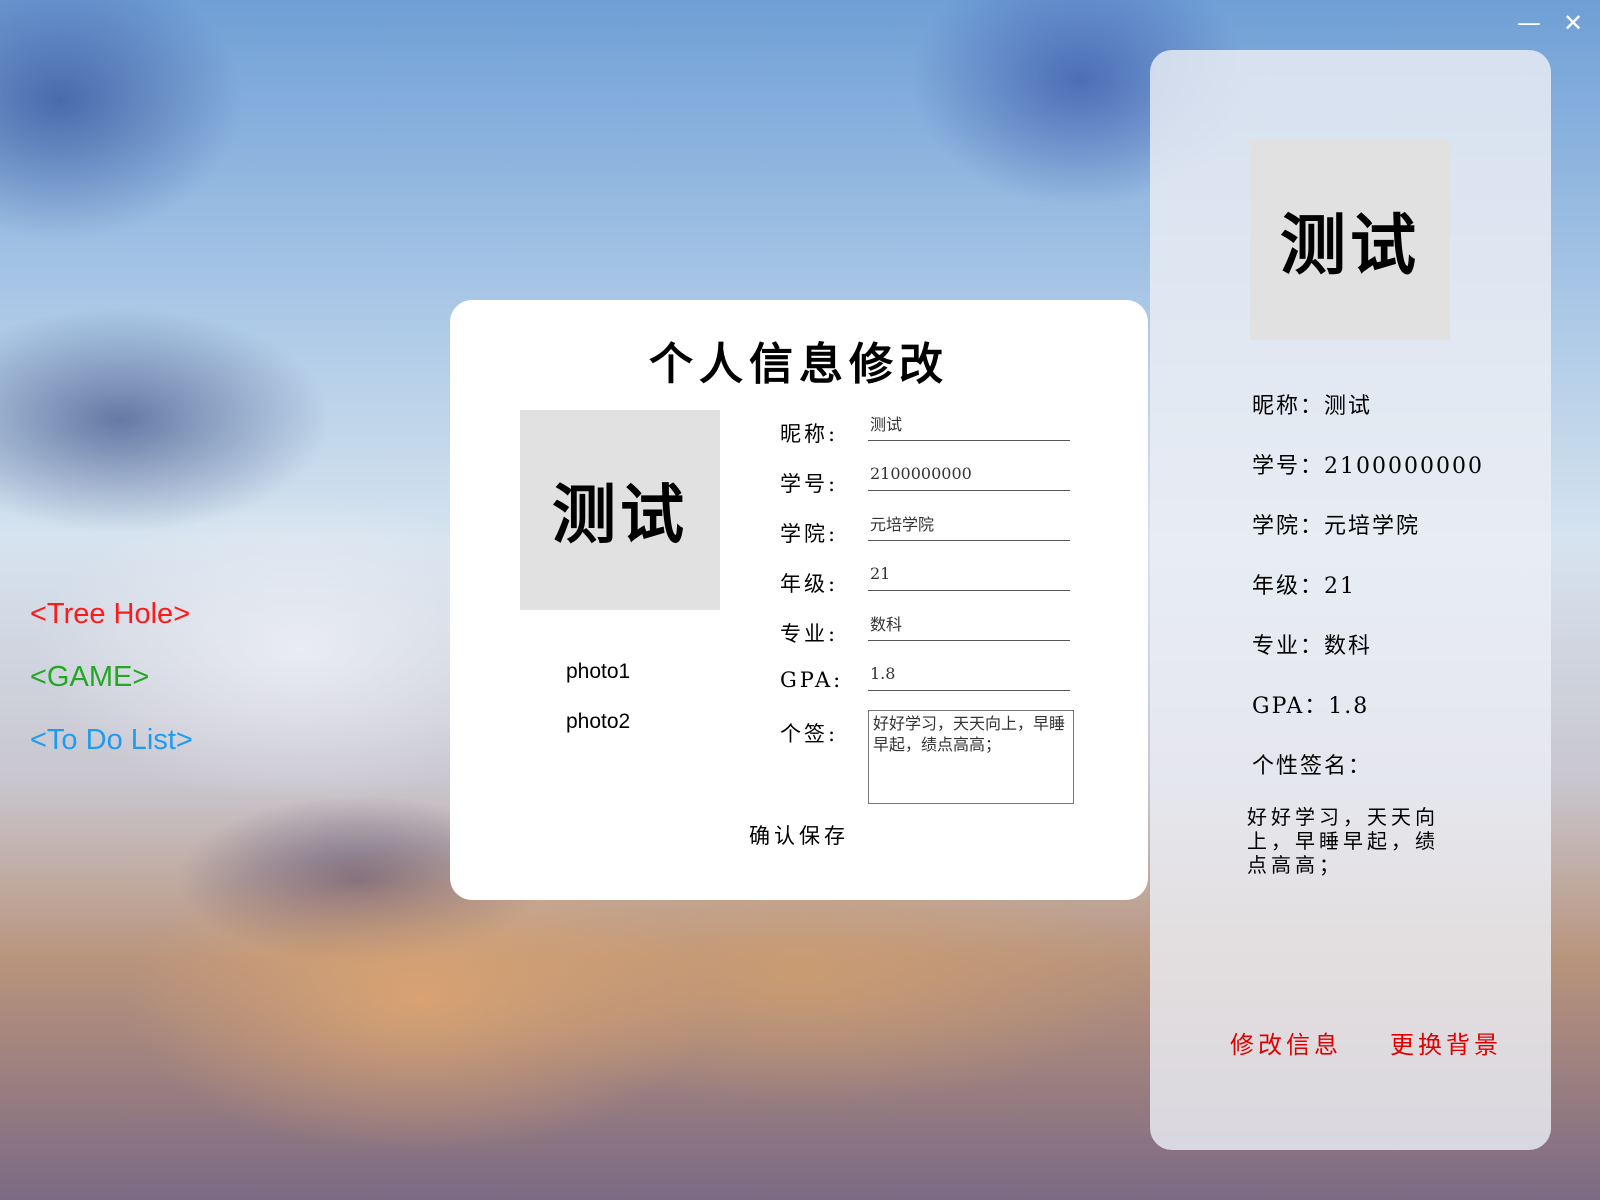  I want to click on photo1-option: photo1, so click(598, 672).